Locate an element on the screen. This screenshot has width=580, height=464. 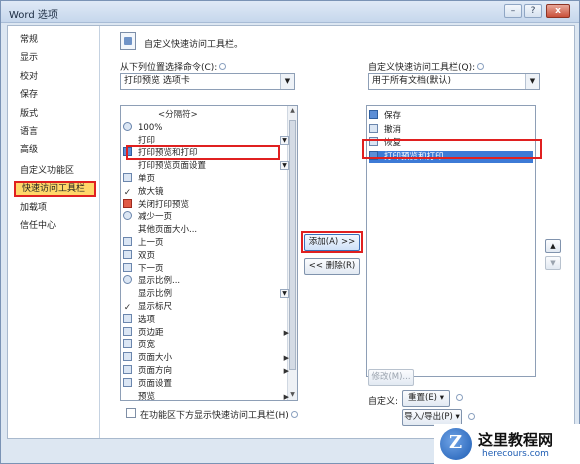
remove-button: << 删除(R) is located at coordinates (332, 266).